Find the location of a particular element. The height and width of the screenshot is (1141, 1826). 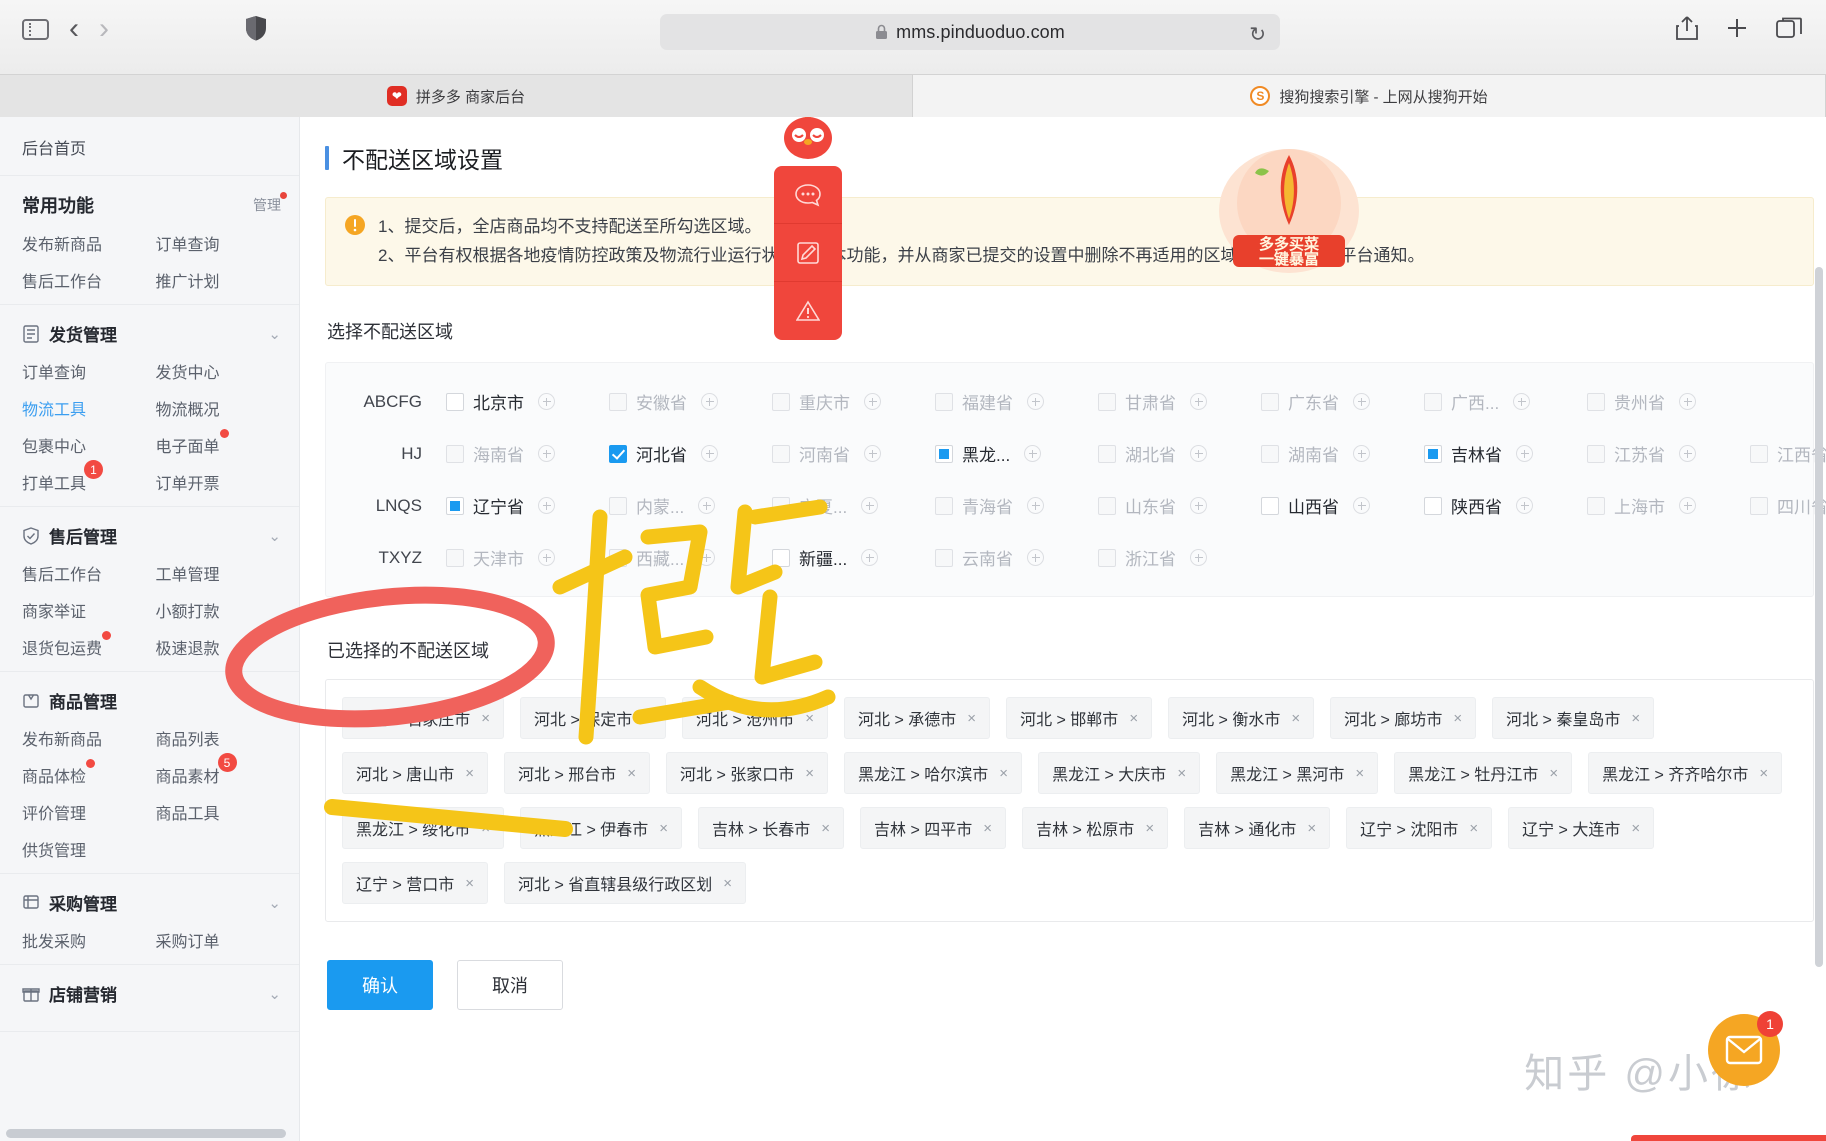

province-checkbox-item: 广东省 is located at coordinates (1342, 401).